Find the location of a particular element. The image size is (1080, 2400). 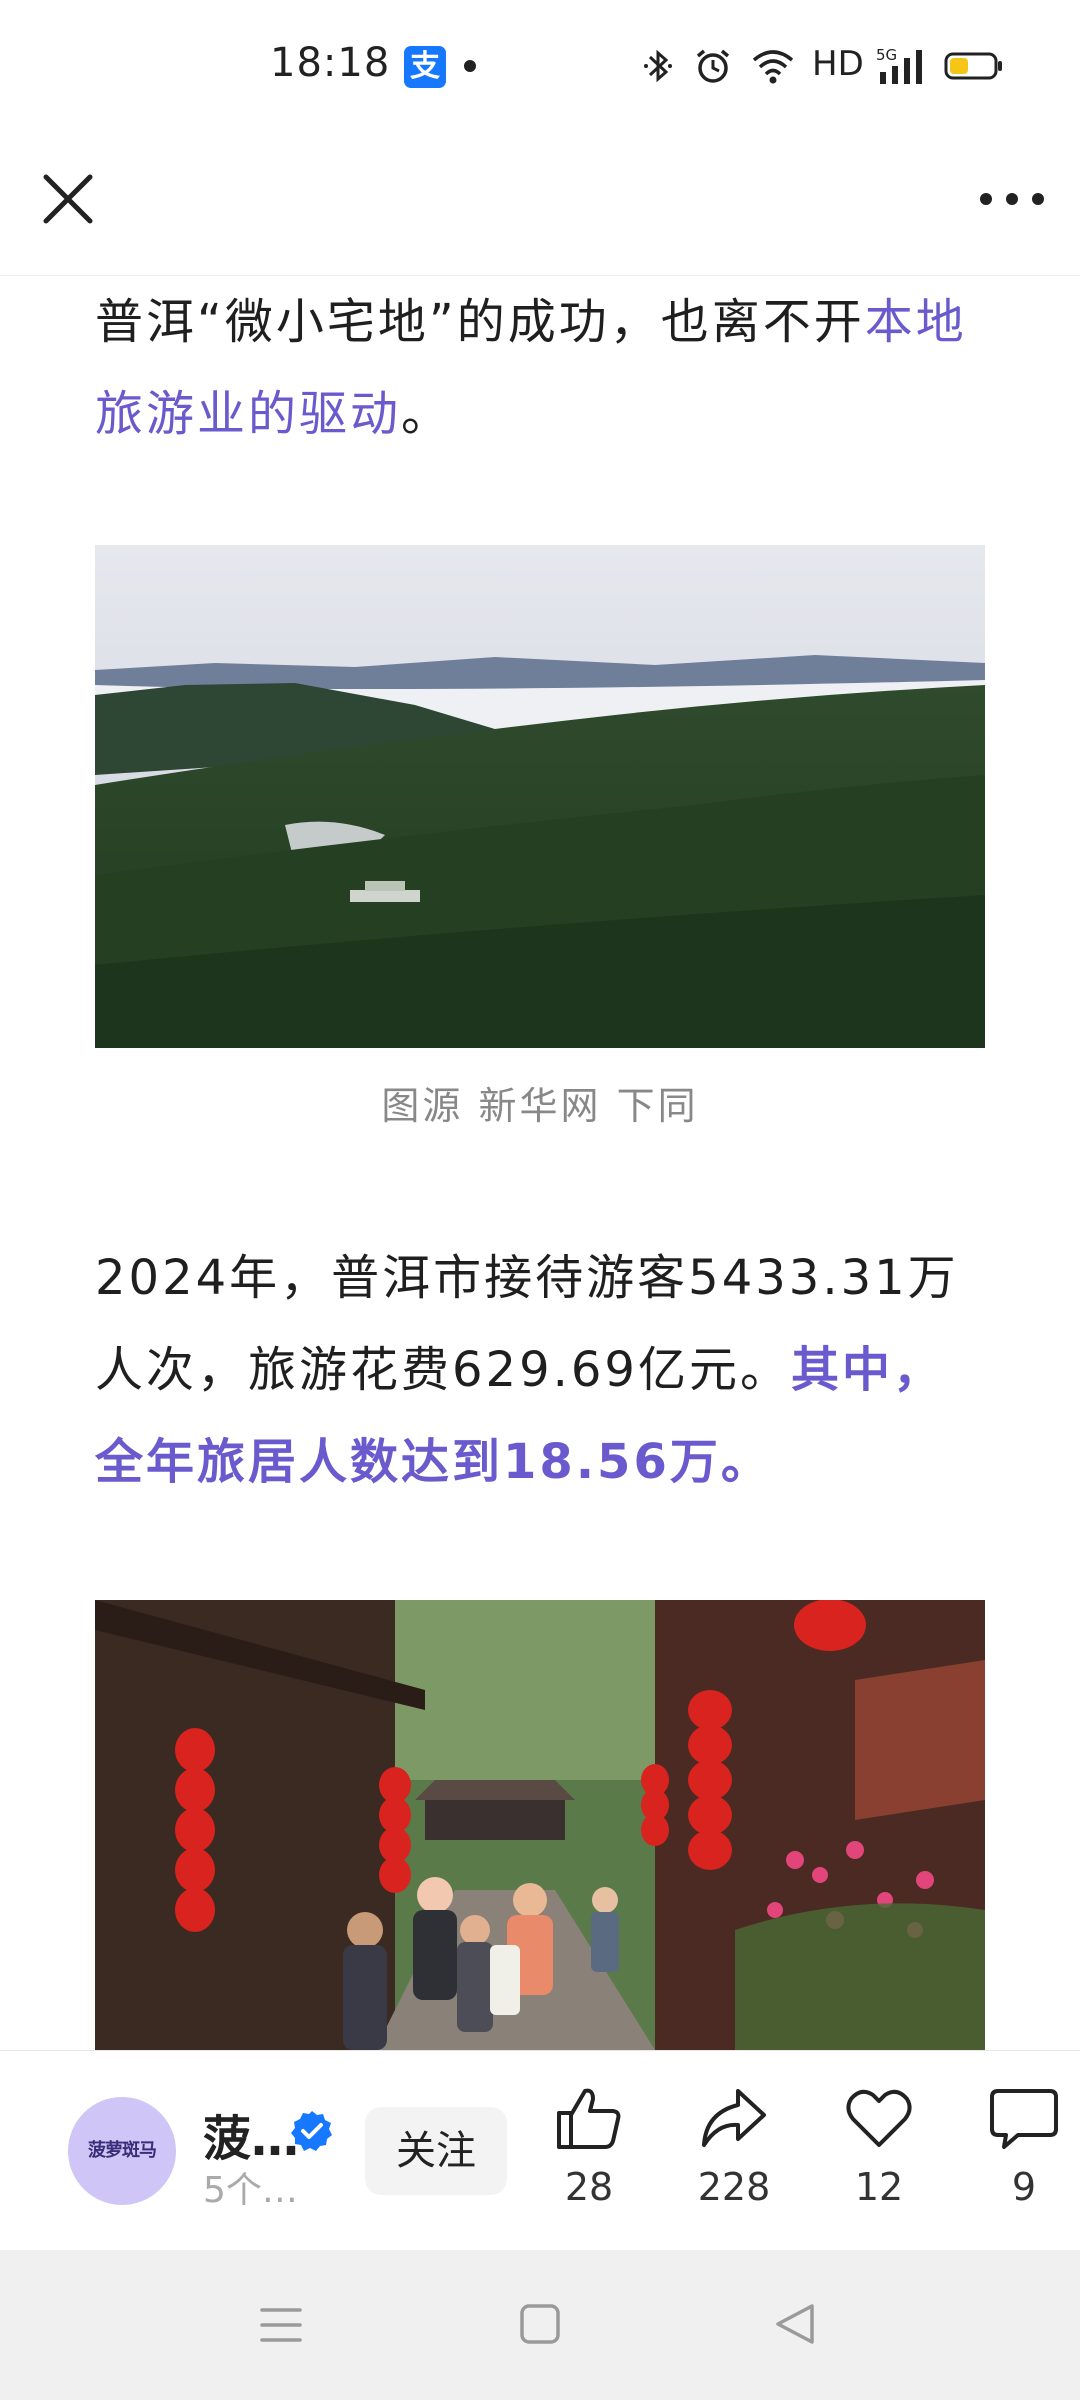

menu-icon is located at coordinates (281, 2325).